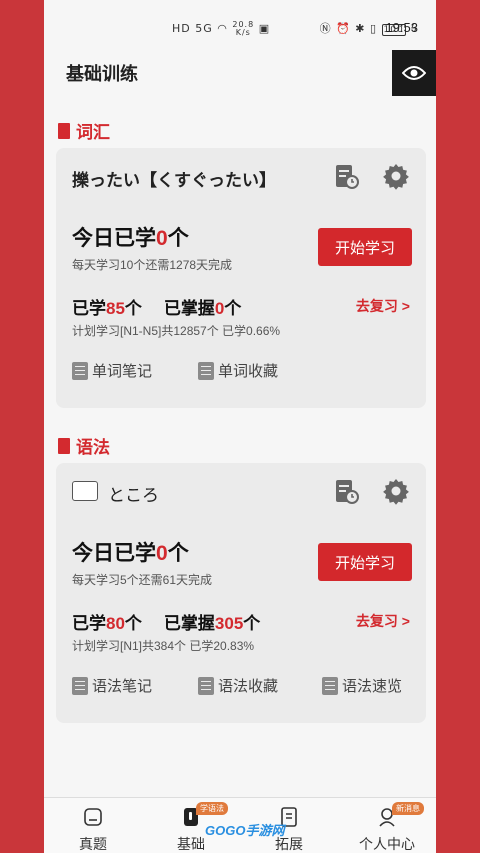 Image resolution: width=480 pixels, height=853 pixels. I want to click on learning-stats: 已学80个 已掌握305个, so click(166, 623).